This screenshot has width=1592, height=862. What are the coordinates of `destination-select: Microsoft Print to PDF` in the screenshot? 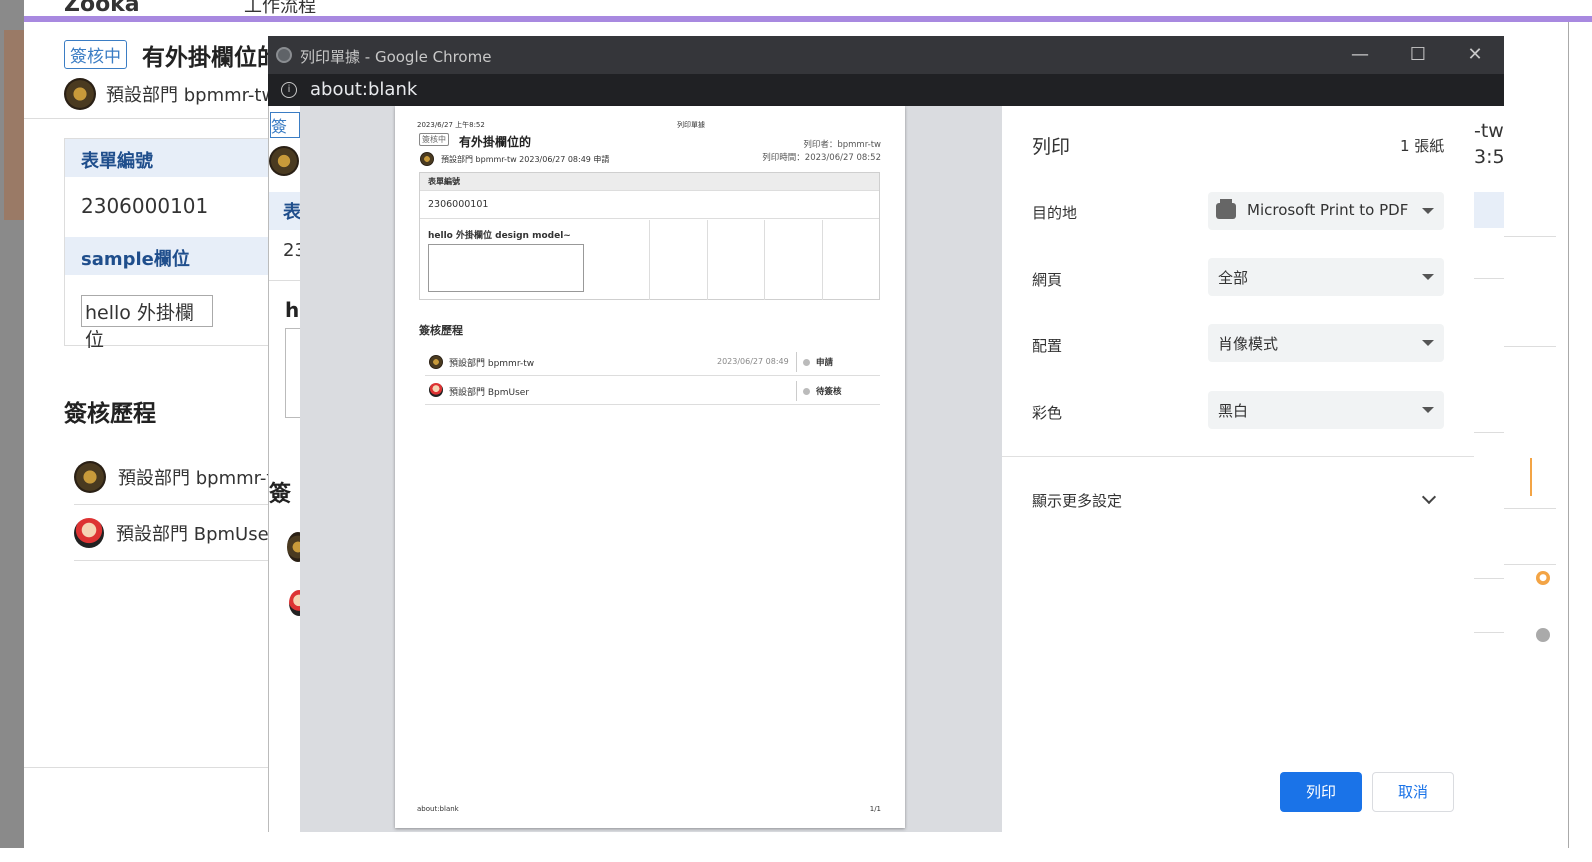 It's located at (1326, 211).